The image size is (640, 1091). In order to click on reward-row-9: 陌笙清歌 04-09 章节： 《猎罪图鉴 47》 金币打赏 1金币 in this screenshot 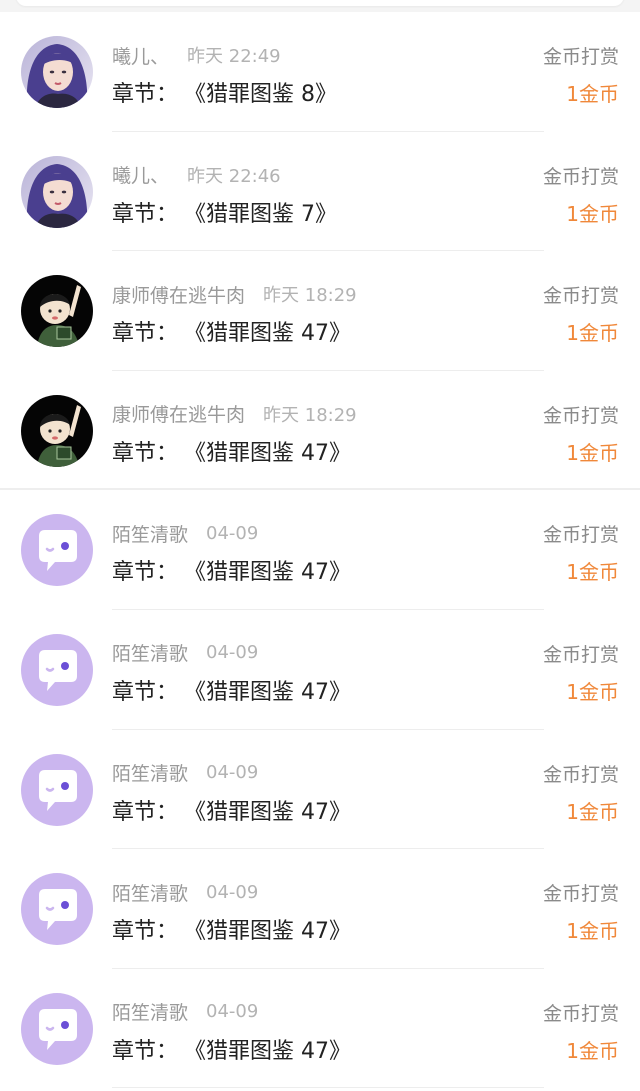, I will do `click(320, 1029)`.